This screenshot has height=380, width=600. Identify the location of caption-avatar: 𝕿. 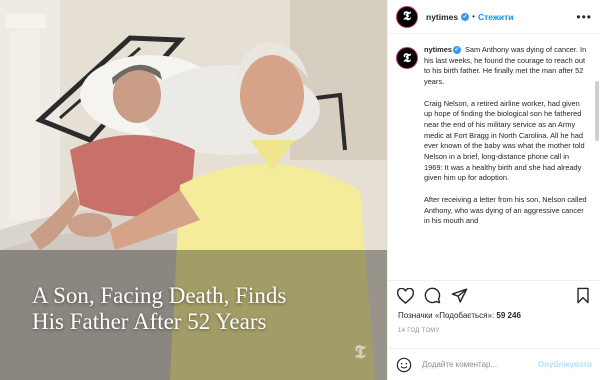
(407, 58).